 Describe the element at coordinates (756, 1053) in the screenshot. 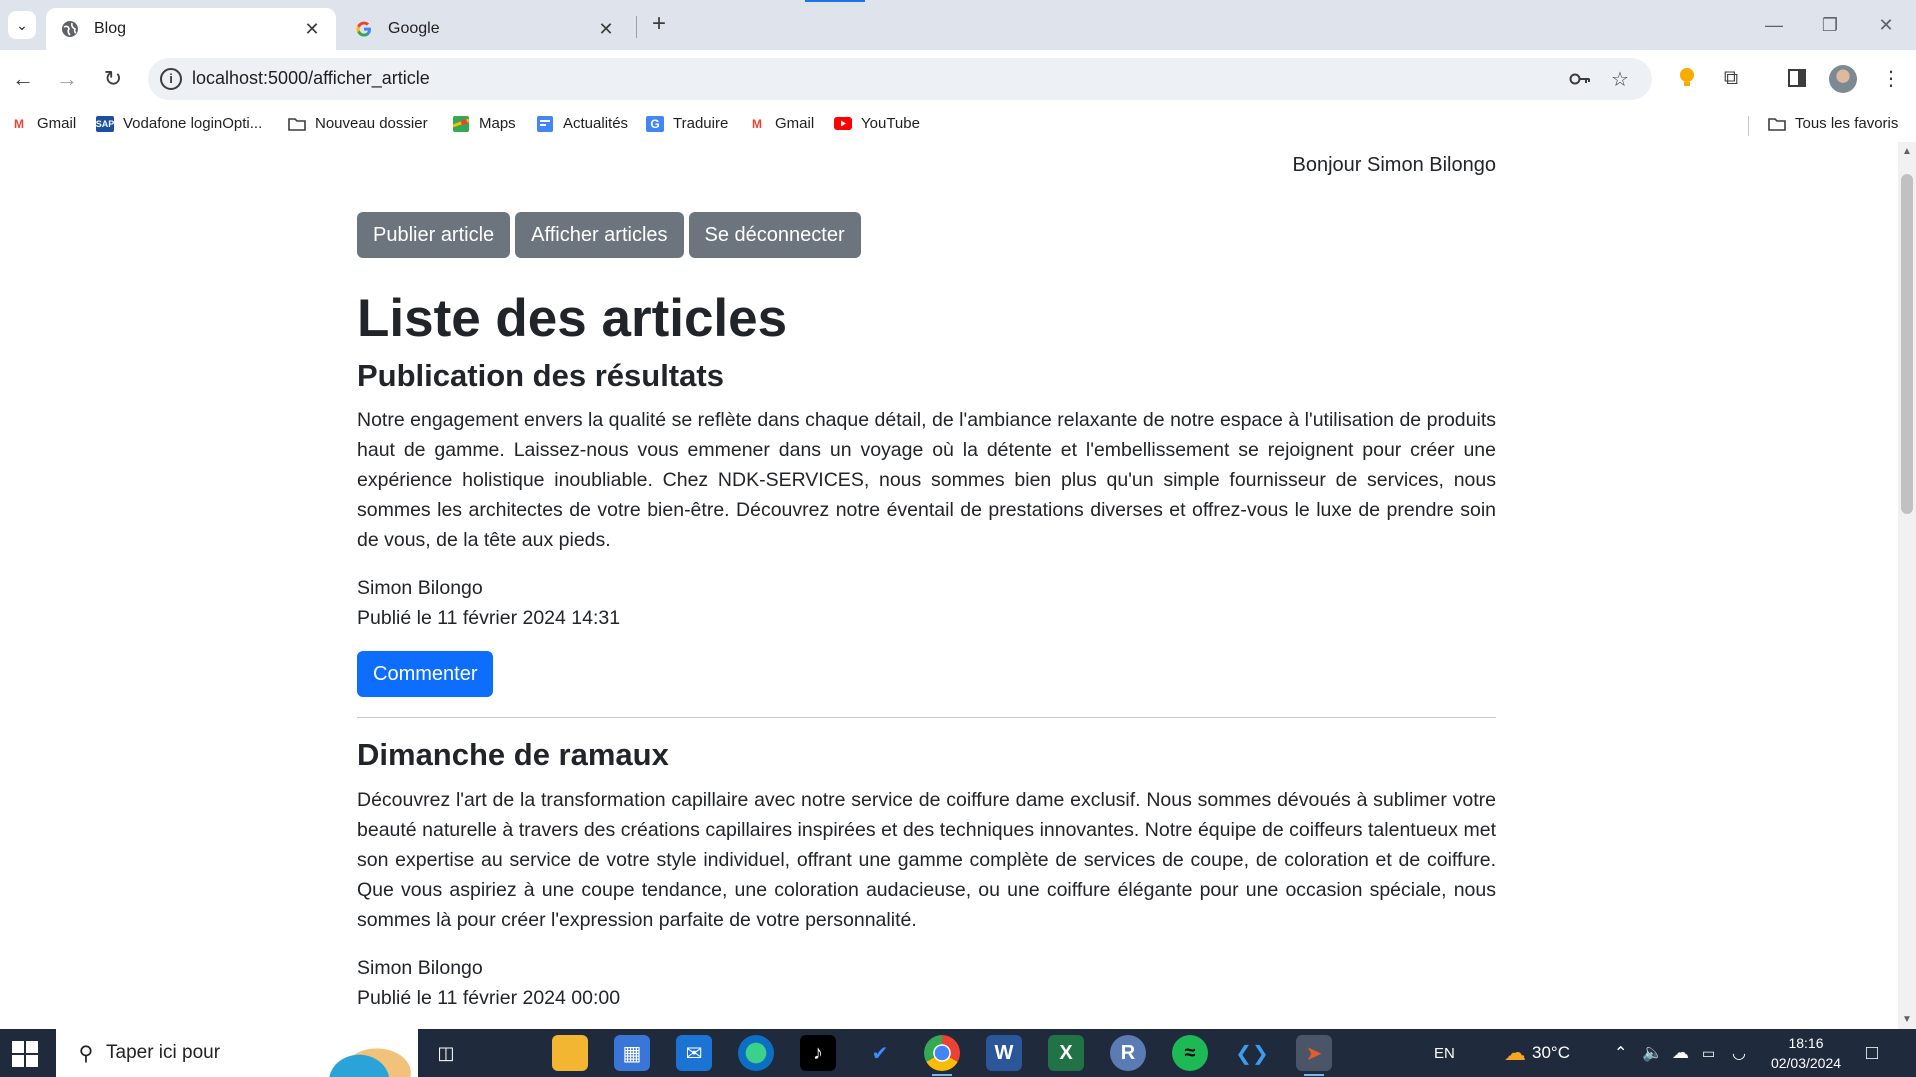

I see `edge-icon` at that location.